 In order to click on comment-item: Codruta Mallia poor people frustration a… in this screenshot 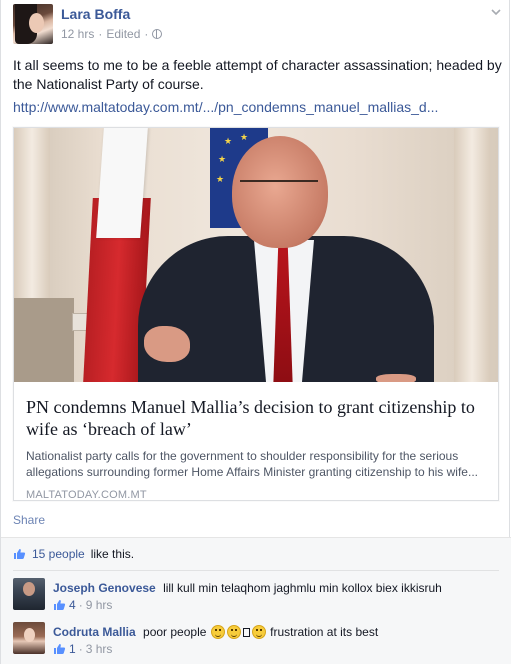, I will do `click(256, 642)`.